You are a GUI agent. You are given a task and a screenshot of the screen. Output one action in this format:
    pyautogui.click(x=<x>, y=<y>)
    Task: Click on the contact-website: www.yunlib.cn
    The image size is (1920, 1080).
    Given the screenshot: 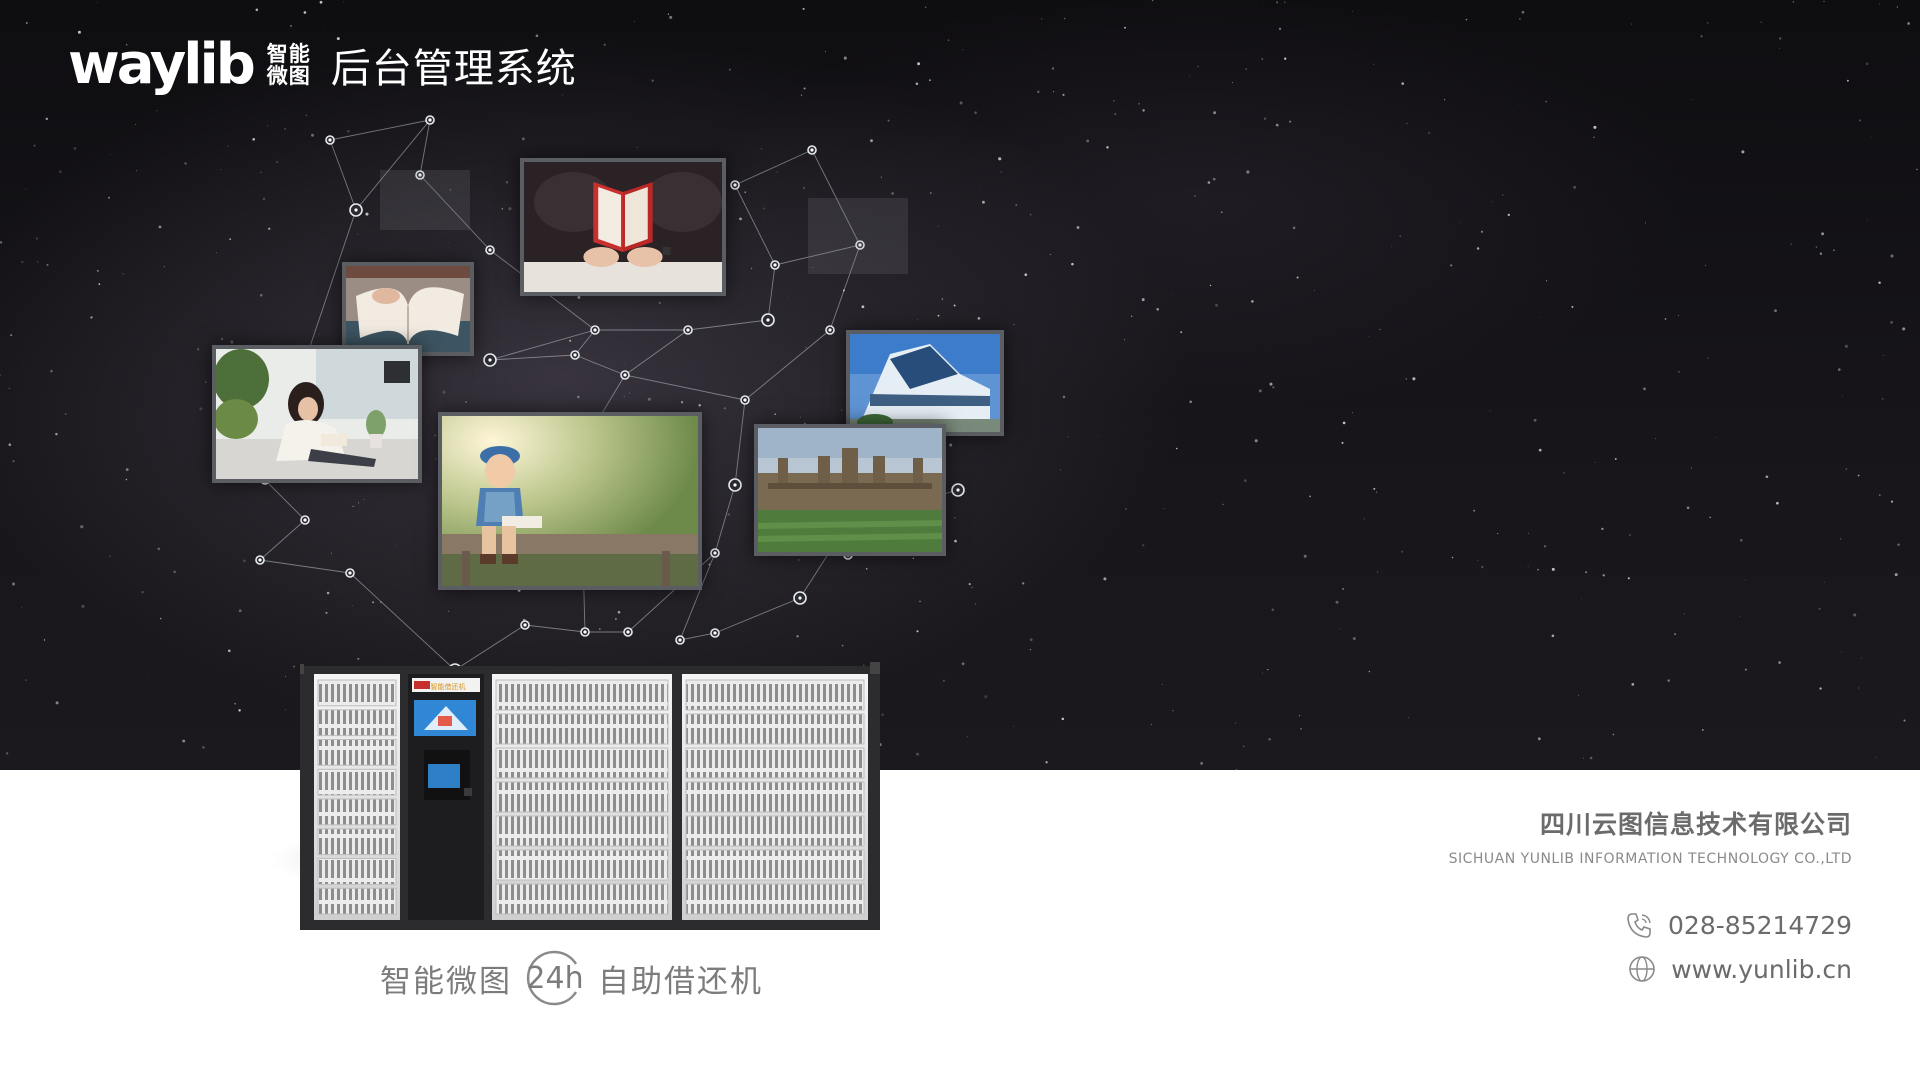 What is the action you would take?
    pyautogui.click(x=1739, y=969)
    